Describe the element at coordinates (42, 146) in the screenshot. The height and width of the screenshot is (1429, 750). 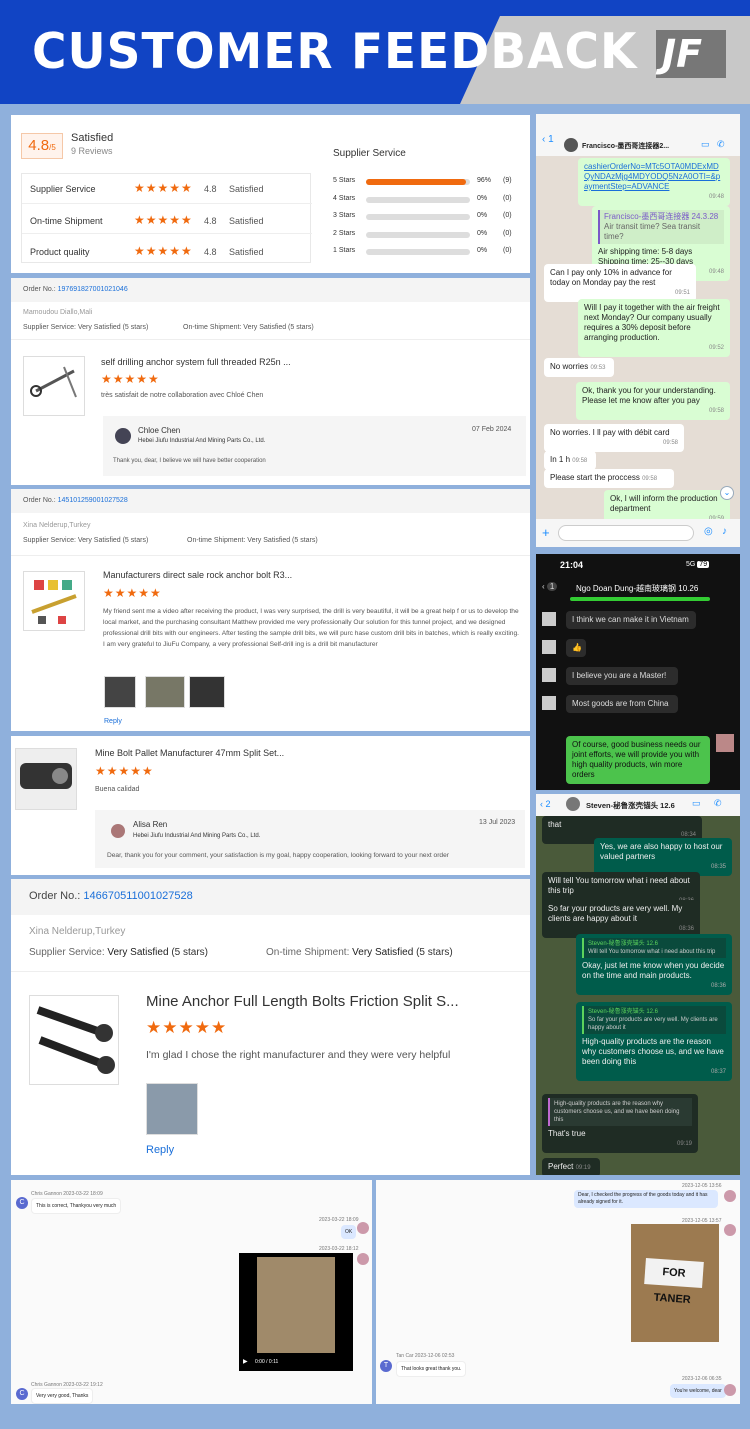
I see `score-box: 4.8/5` at that location.